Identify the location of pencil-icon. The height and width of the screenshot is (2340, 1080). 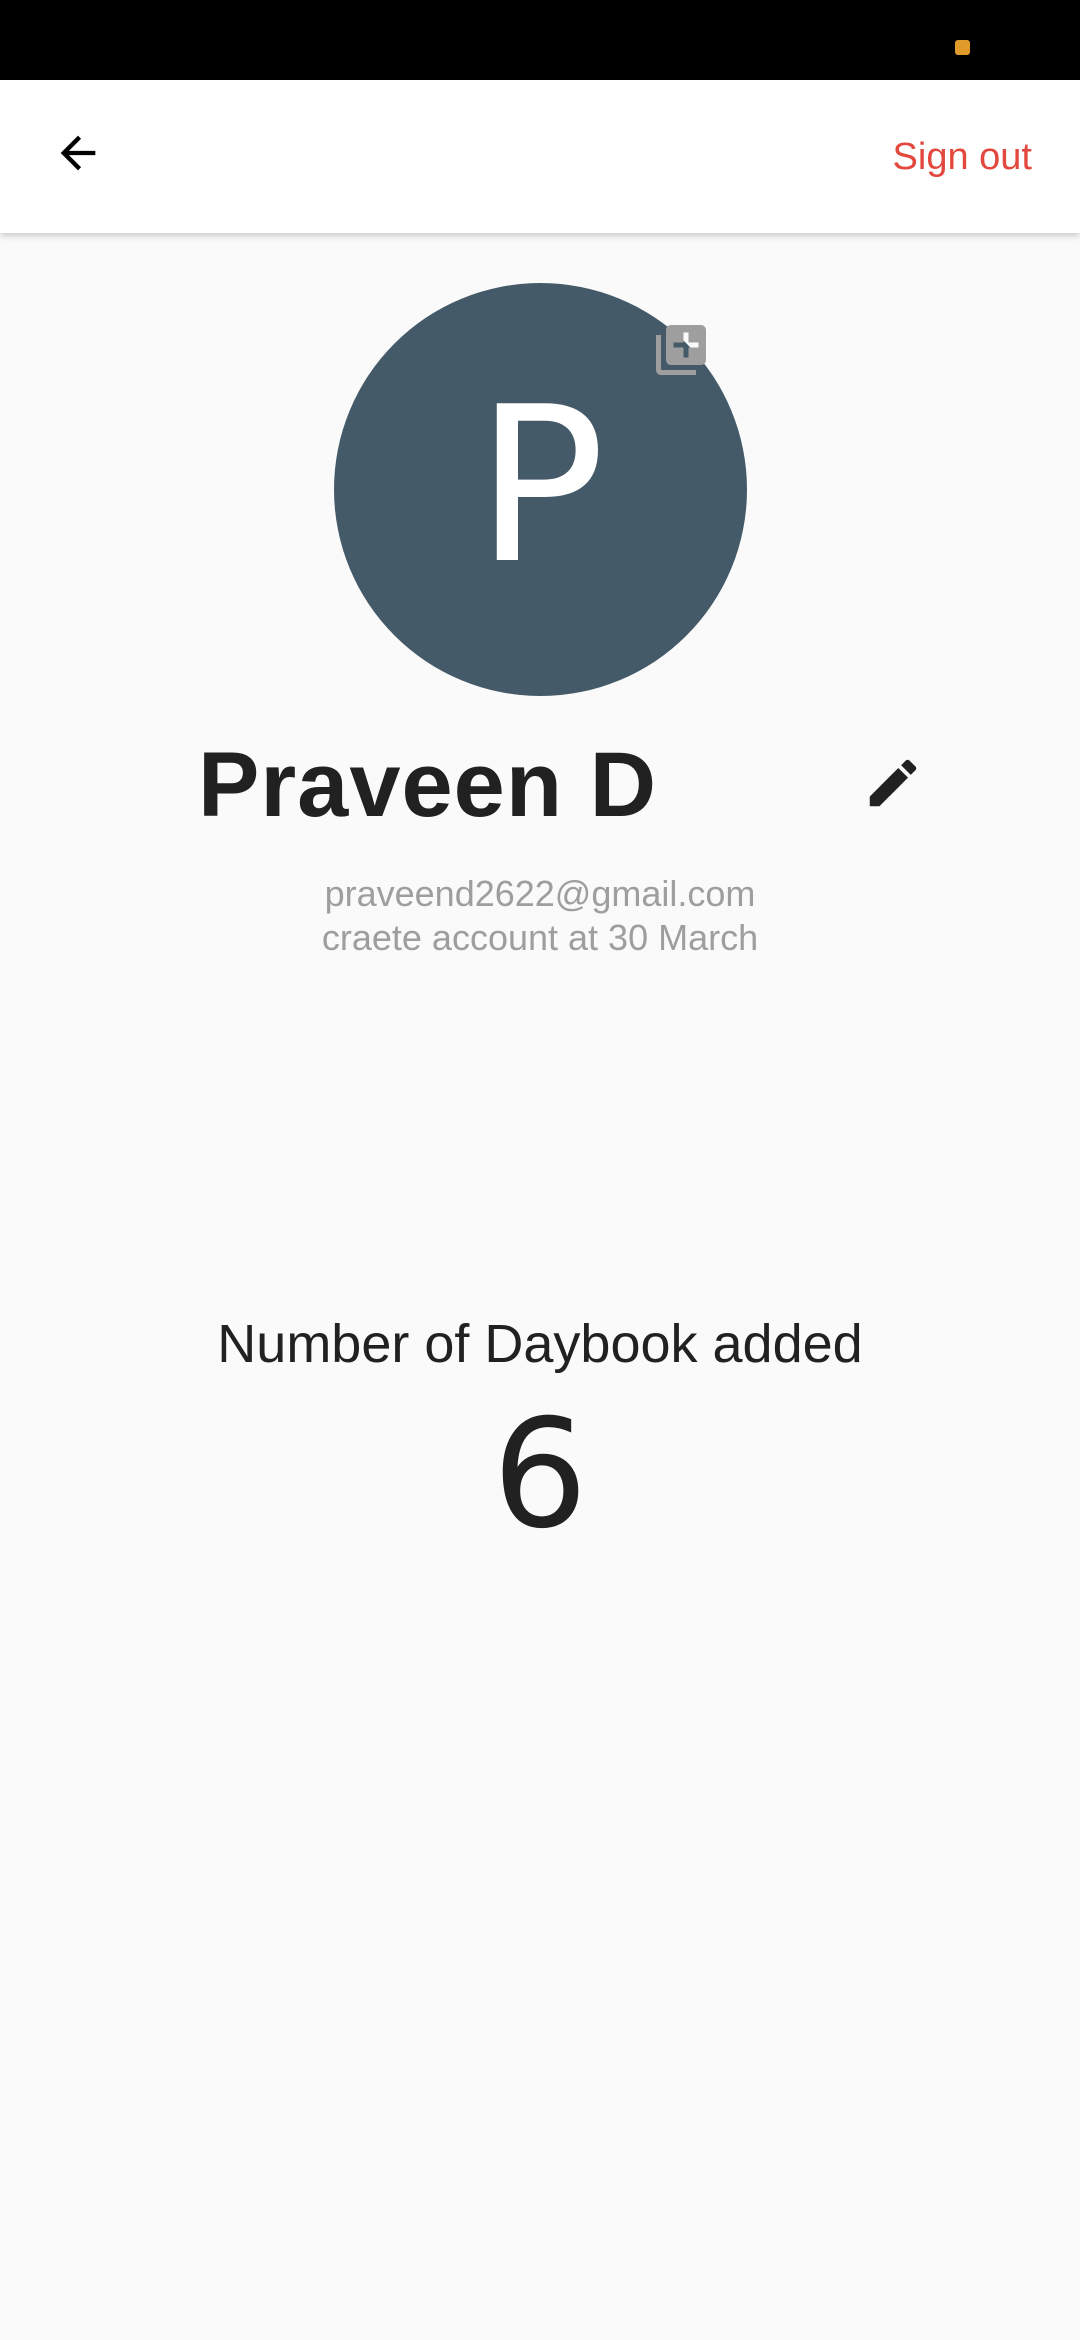
(893, 783).